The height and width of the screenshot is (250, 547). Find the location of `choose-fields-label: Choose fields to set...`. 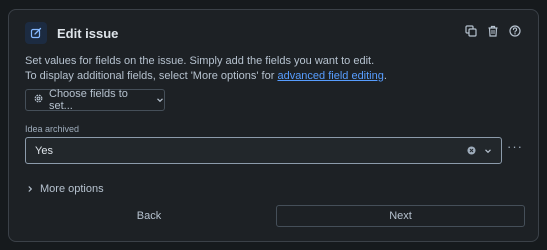

choose-fields-label: Choose fields to set... is located at coordinates (88, 100).